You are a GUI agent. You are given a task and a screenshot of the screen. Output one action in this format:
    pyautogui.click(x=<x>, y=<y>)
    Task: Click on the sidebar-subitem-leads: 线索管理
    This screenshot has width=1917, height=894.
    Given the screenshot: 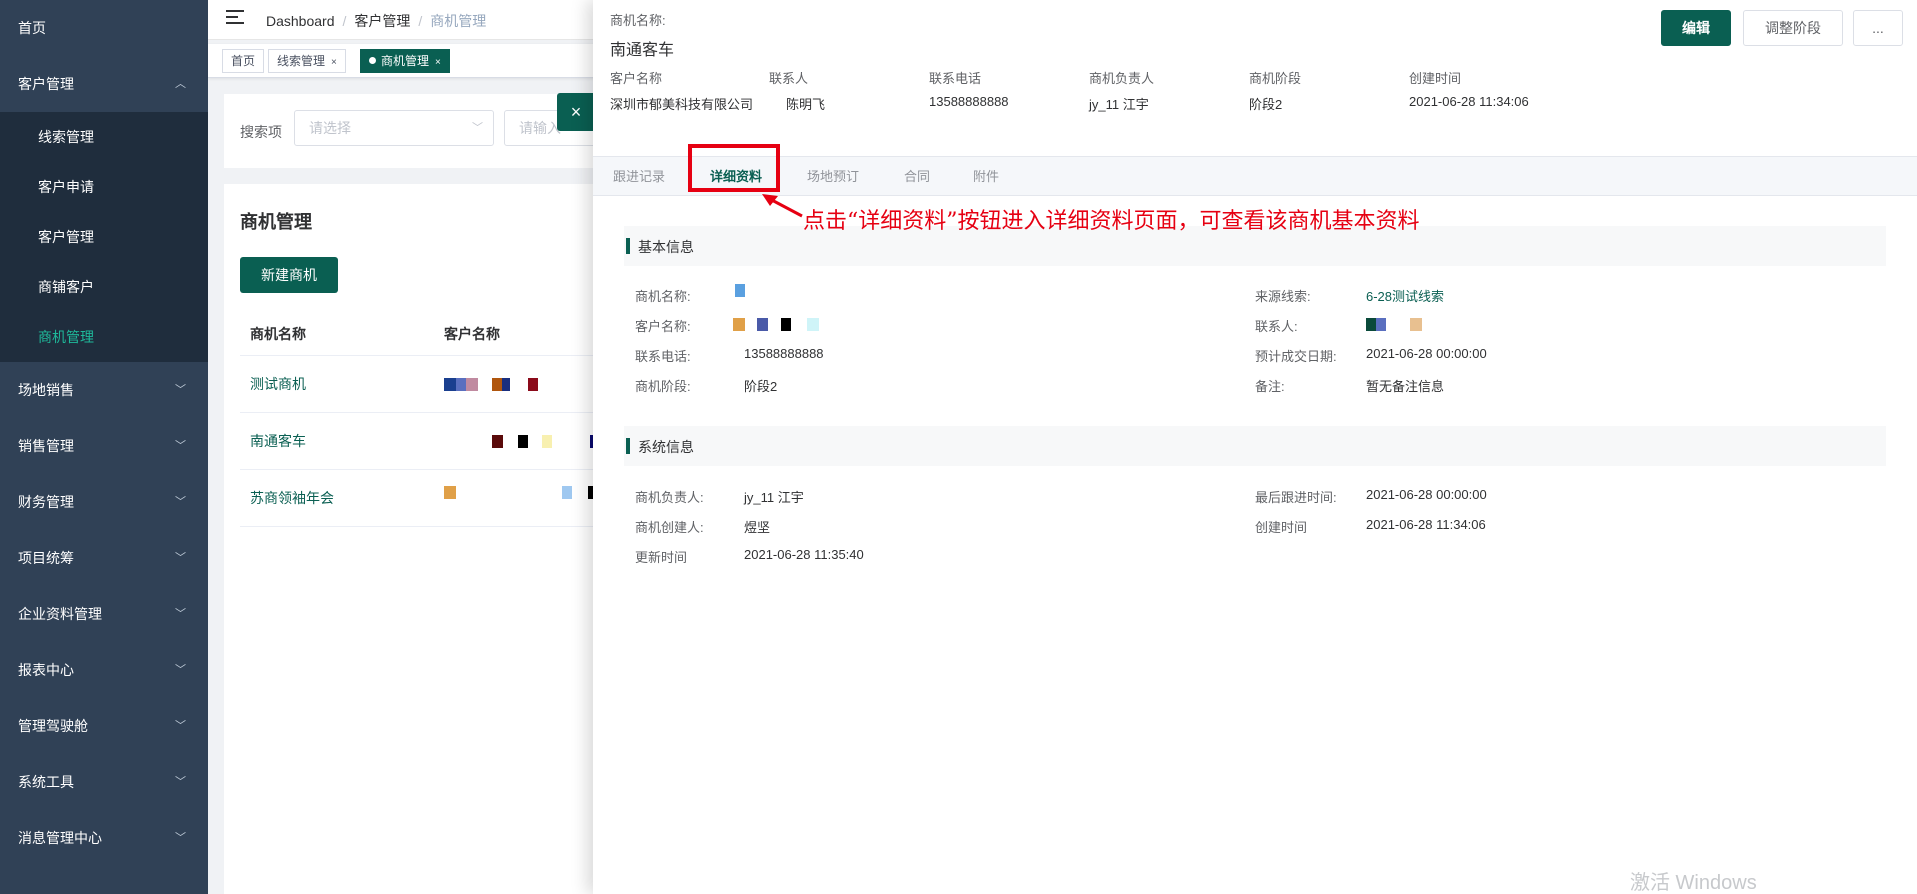 What is the action you would take?
    pyautogui.click(x=104, y=137)
    